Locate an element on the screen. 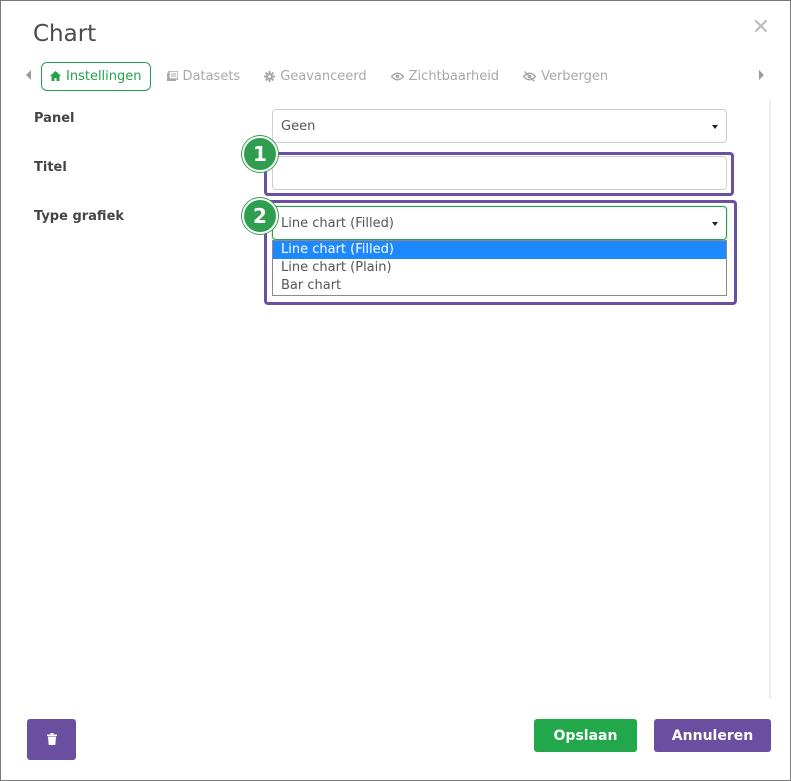 The image size is (791, 781). tab-zichtbaarheid: Zichtbaarheid is located at coordinates (445, 76).